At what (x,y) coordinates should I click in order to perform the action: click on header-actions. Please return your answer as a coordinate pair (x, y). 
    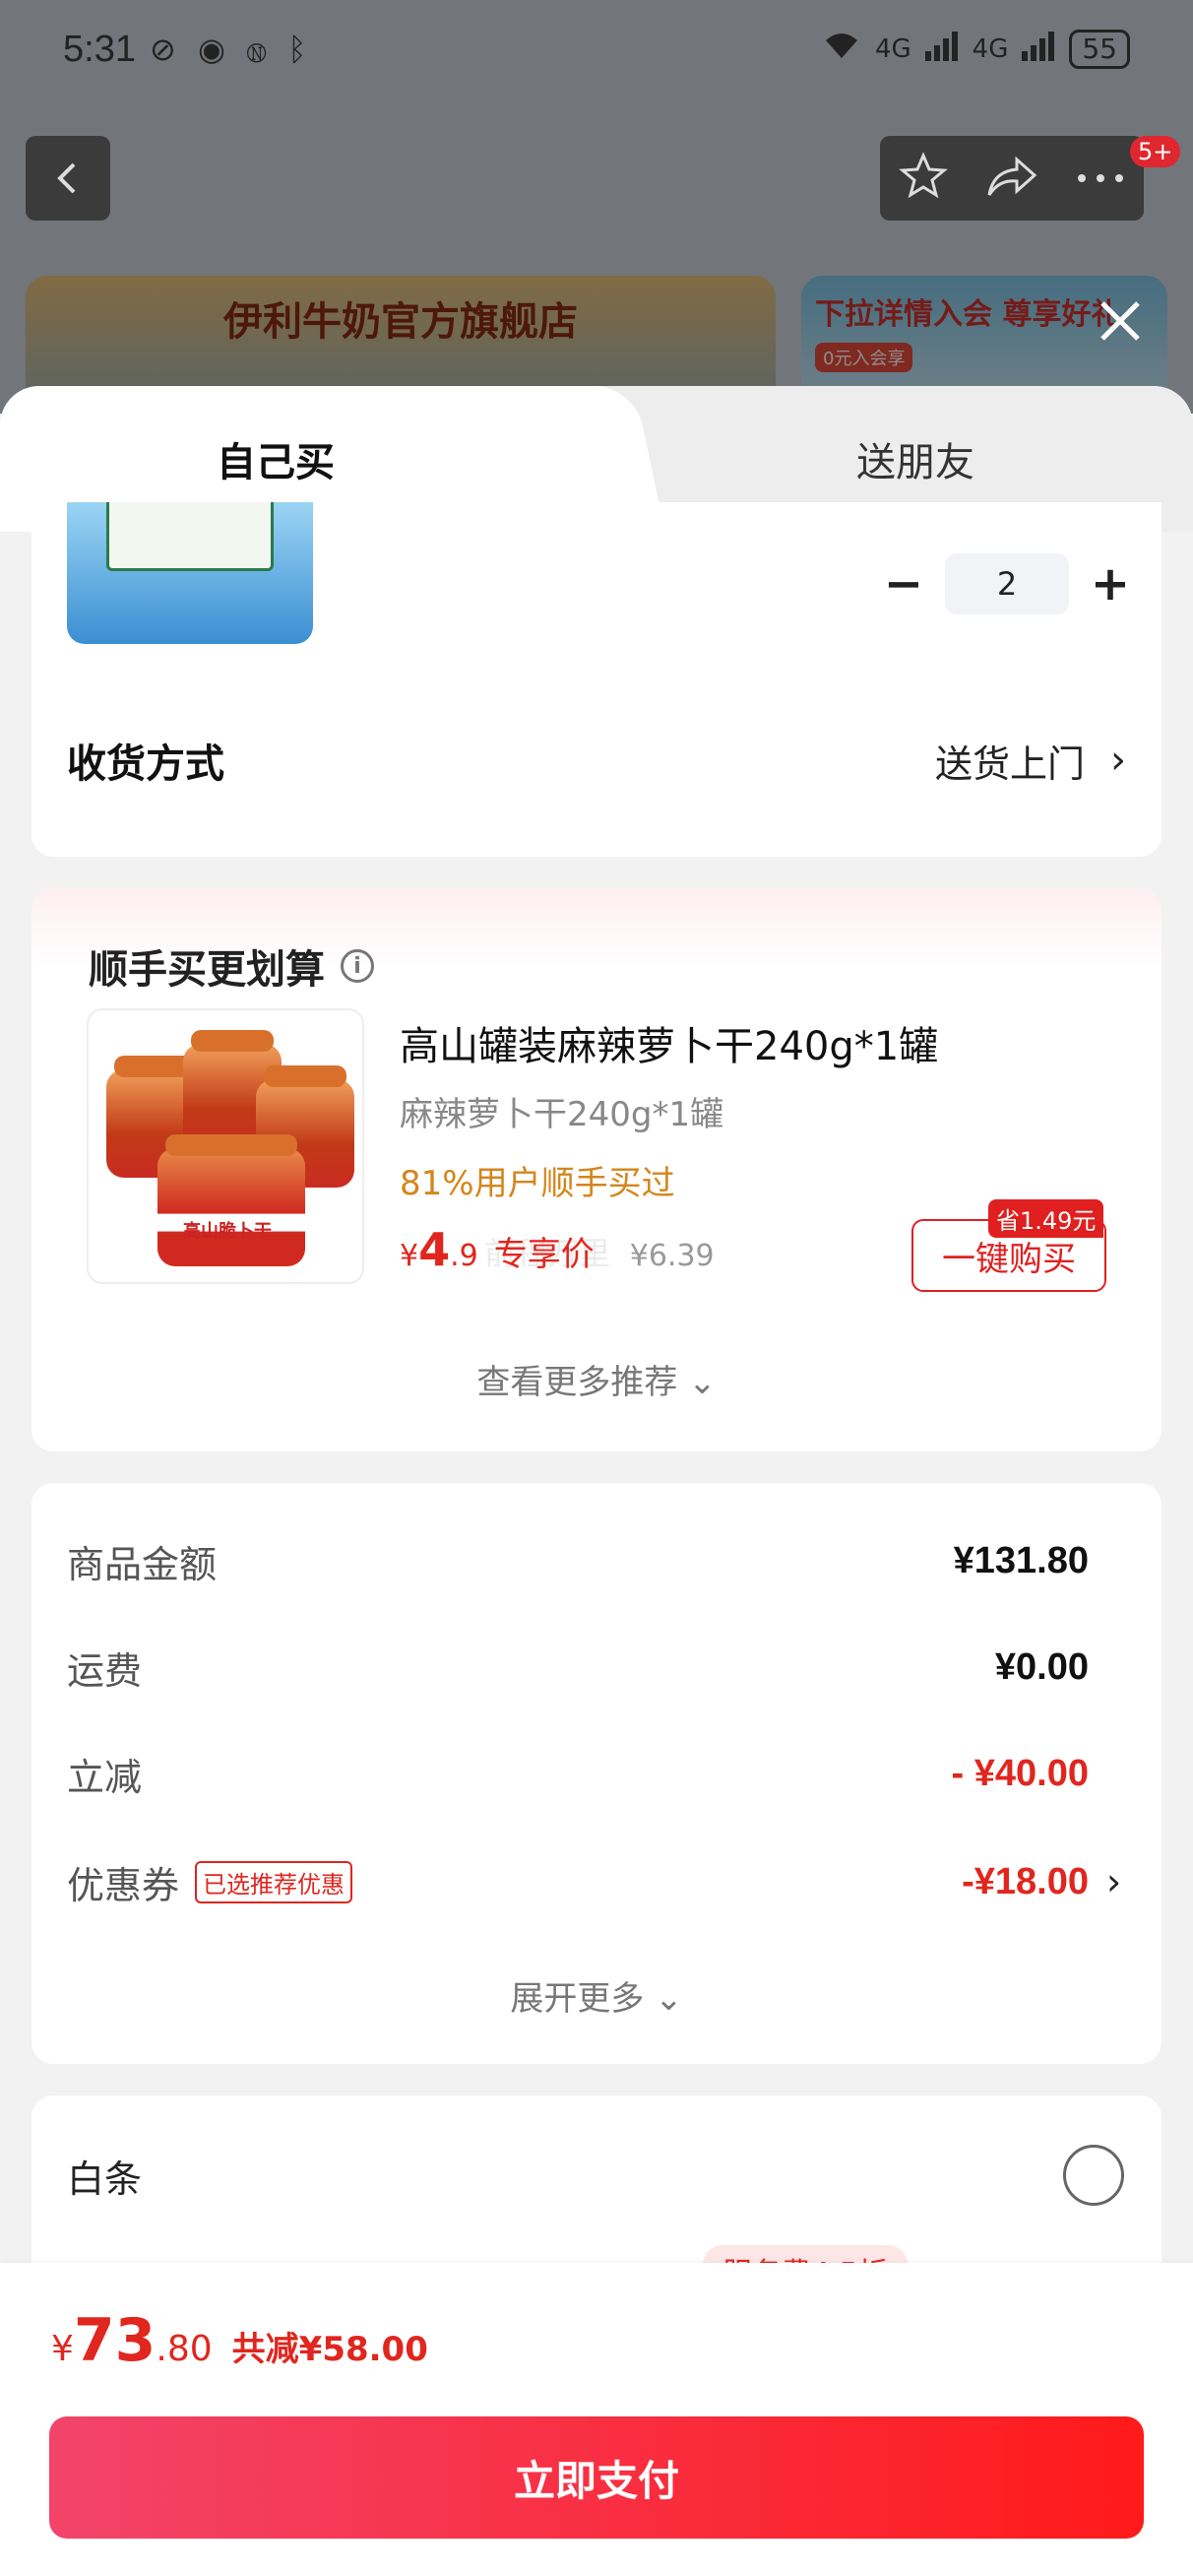
    Looking at the image, I should click on (1012, 178).